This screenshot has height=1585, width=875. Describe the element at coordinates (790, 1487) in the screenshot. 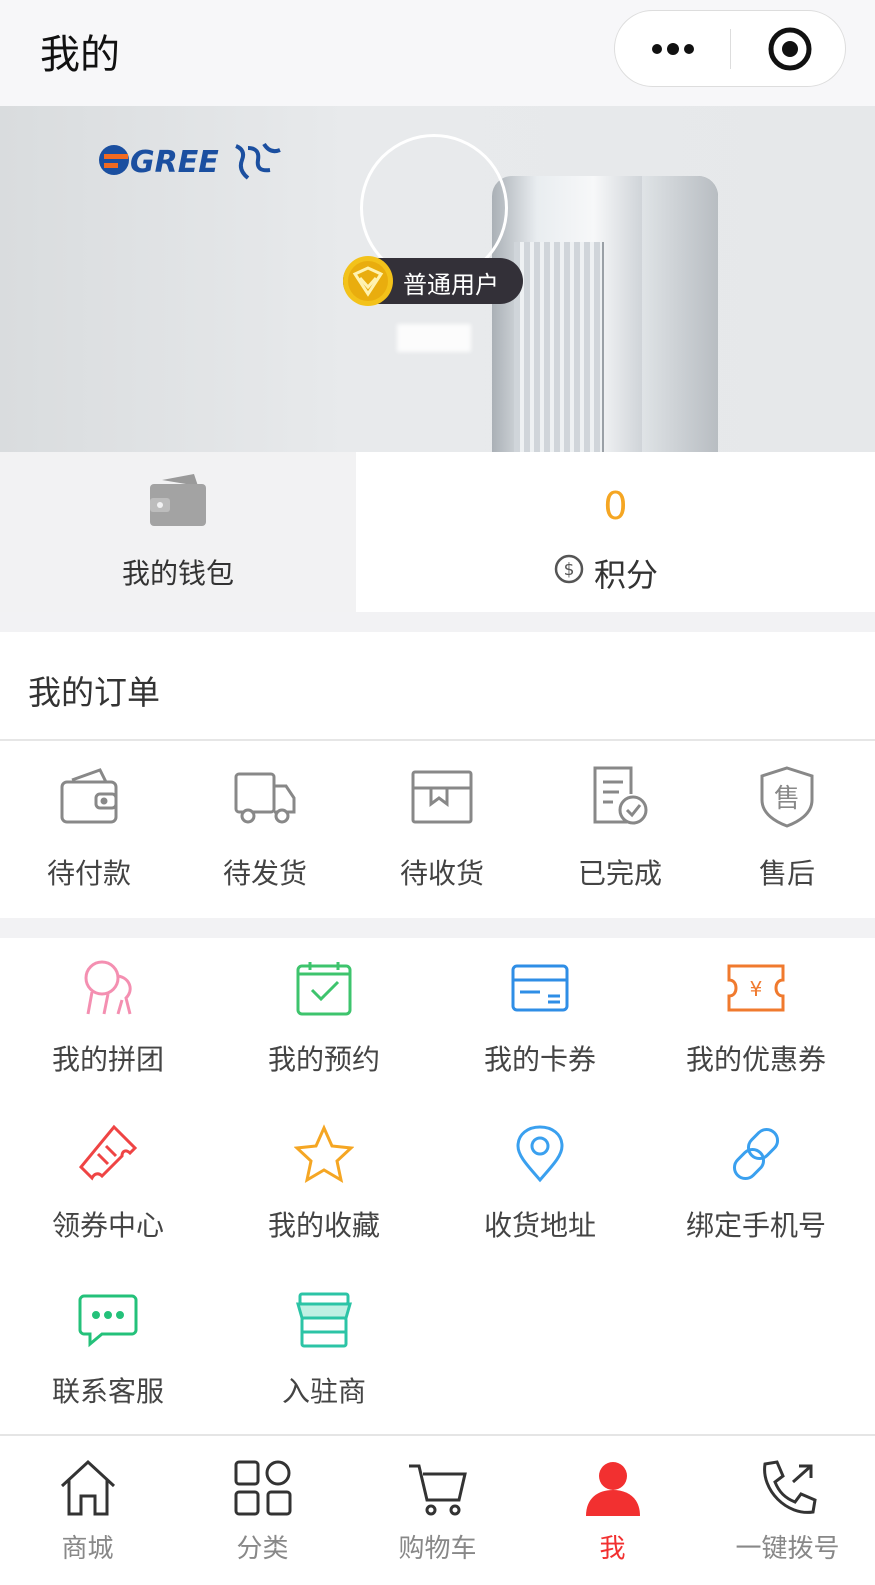

I see `phone-icon` at that location.